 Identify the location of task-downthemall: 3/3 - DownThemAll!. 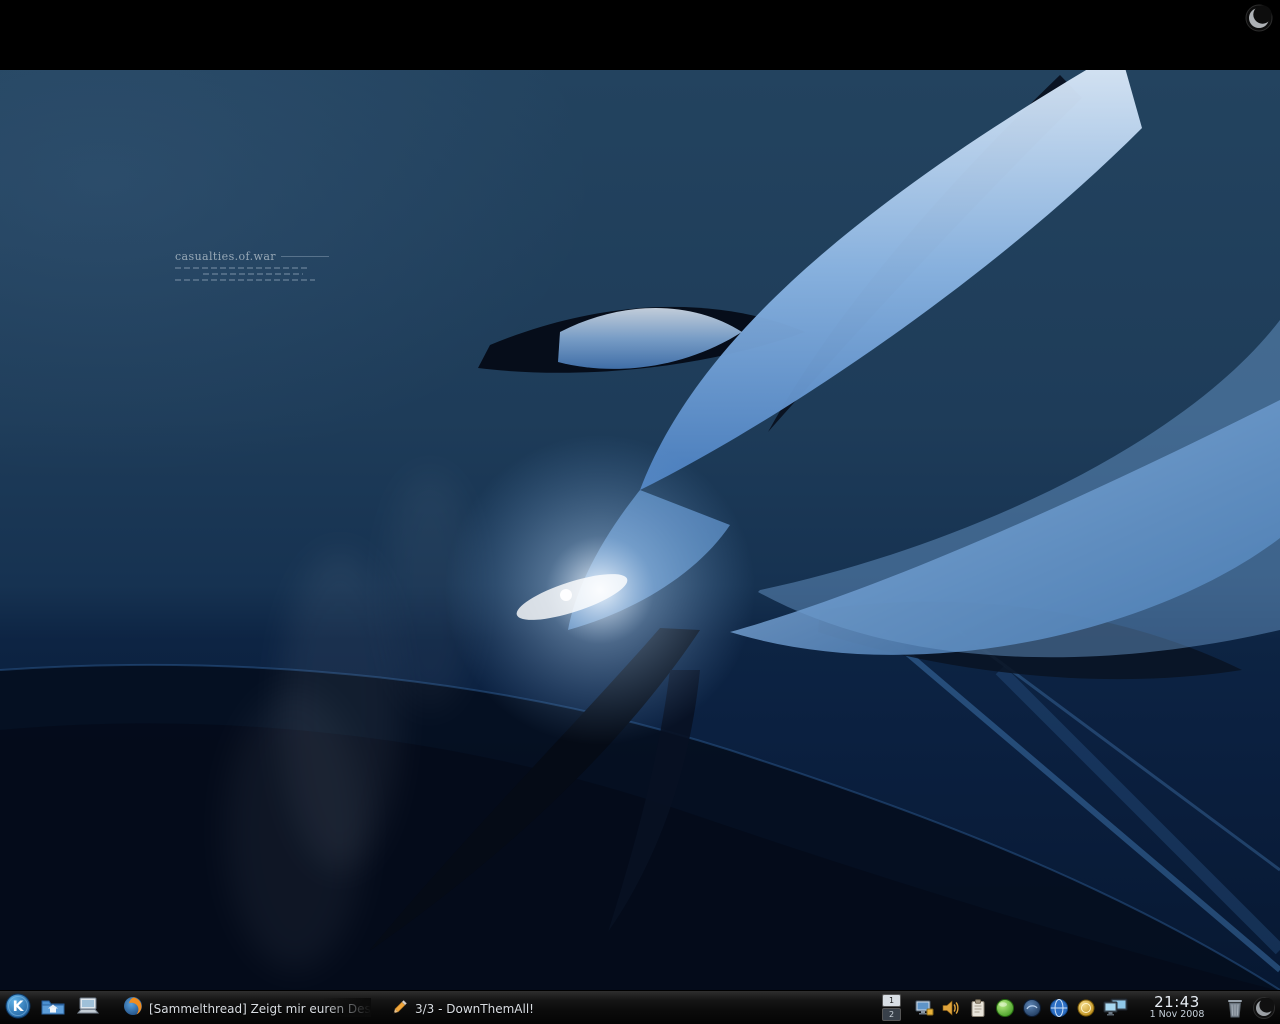
(462, 1008).